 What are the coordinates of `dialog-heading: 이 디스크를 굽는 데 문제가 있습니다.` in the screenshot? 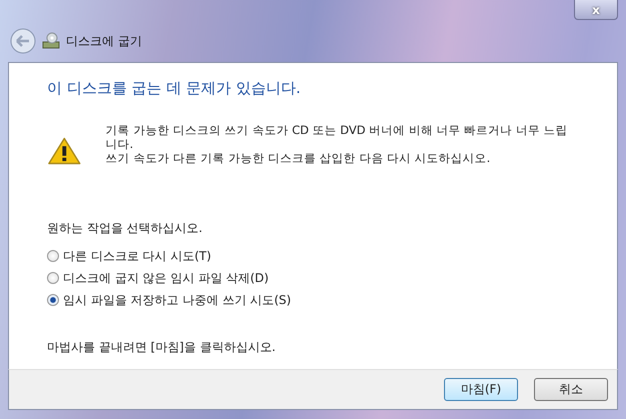 It's located at (174, 88).